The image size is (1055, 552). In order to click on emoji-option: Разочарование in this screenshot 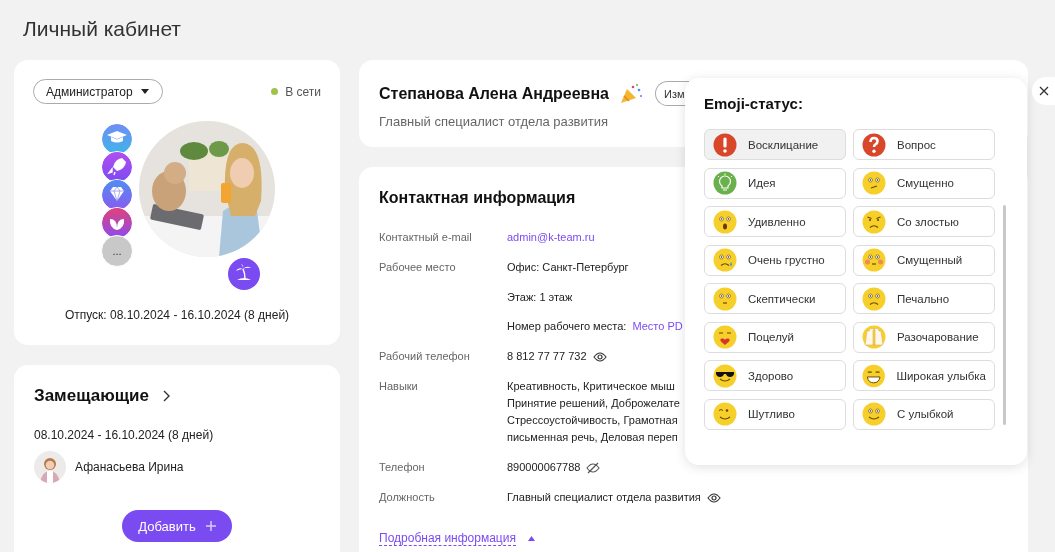, I will do `click(924, 337)`.